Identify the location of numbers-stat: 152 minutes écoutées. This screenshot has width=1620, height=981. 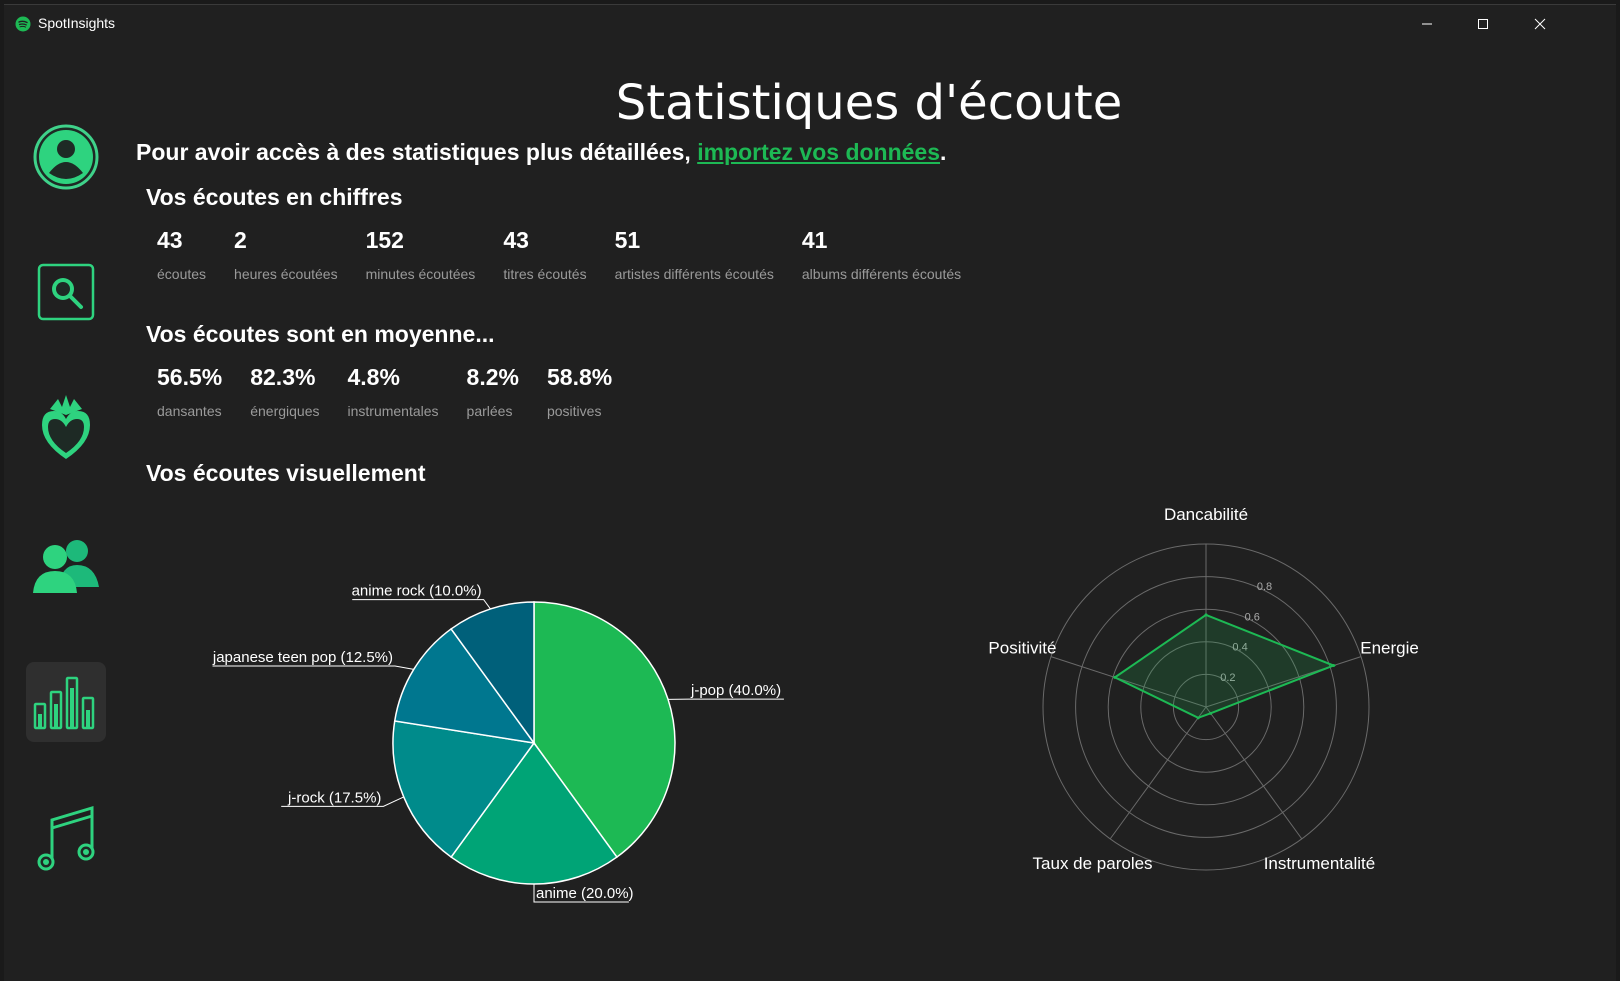
(421, 254).